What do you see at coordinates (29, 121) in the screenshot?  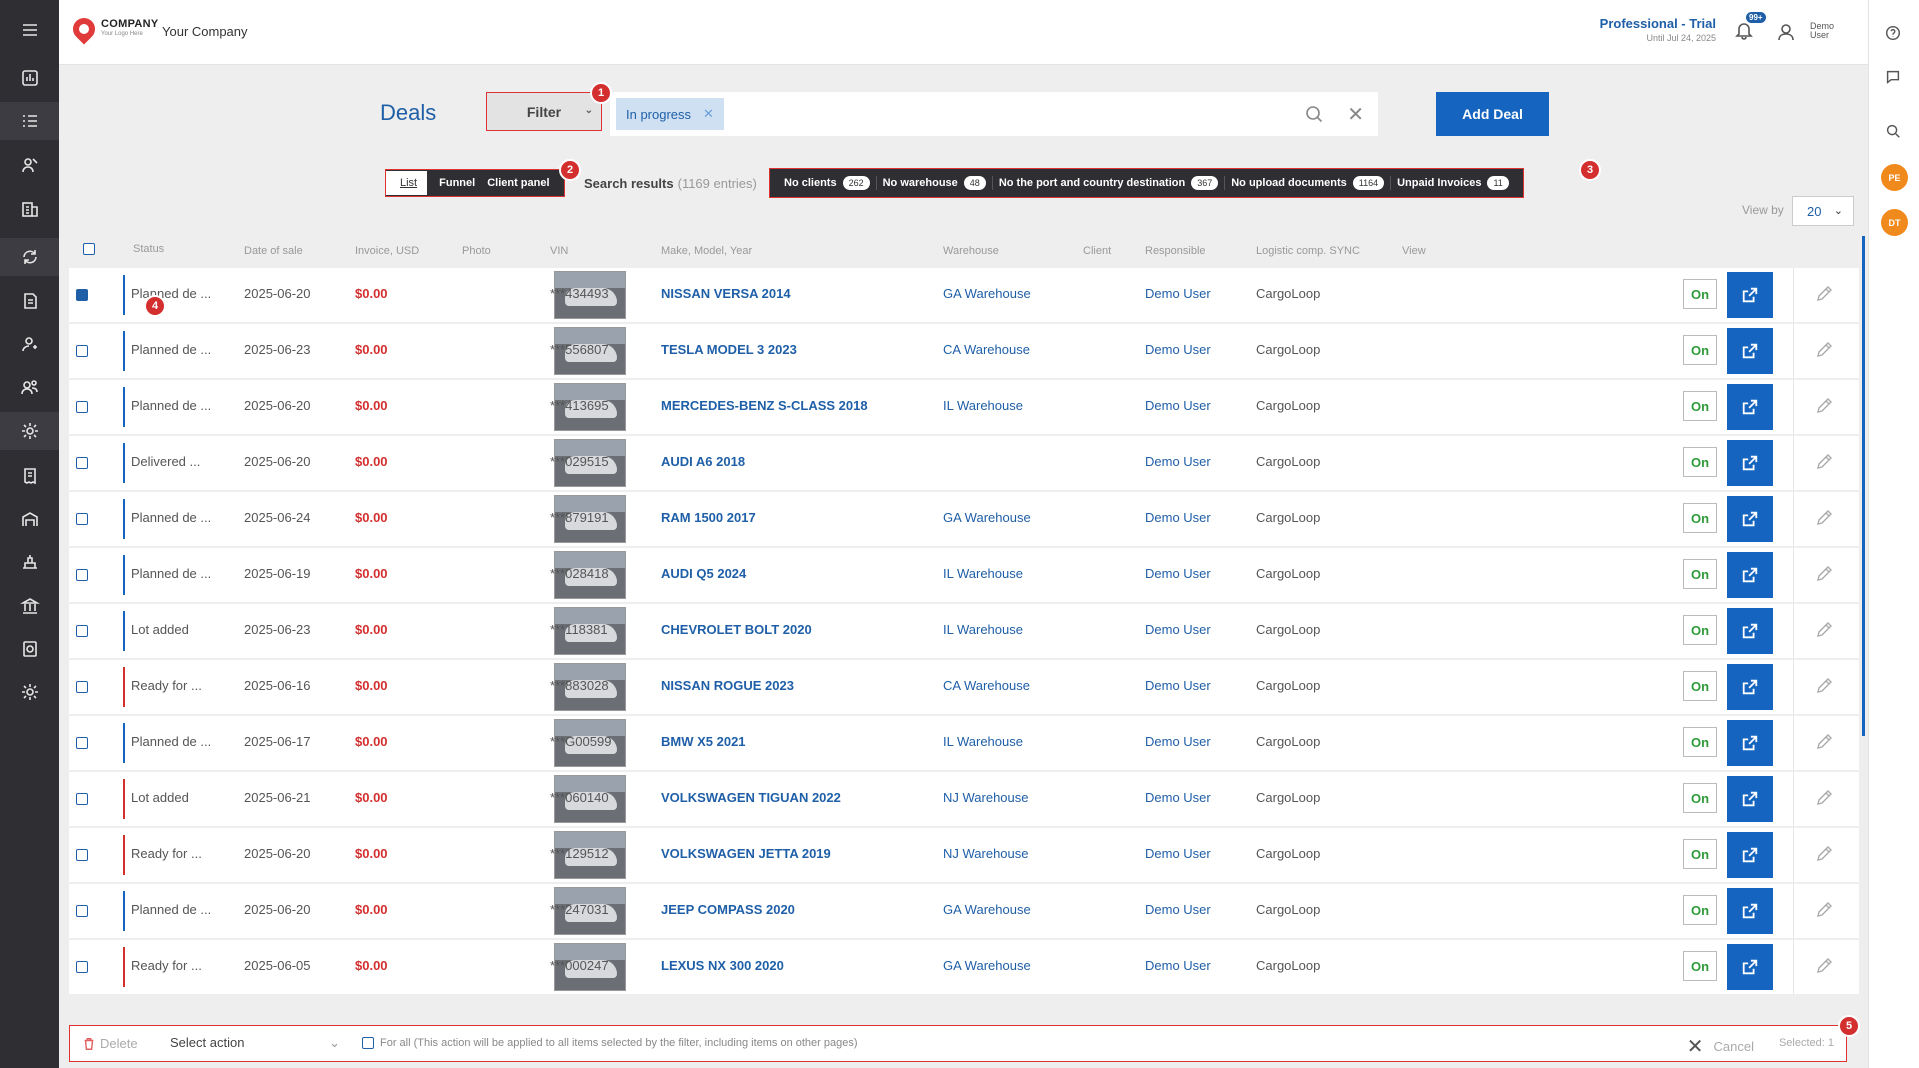 I see `deals-list-icon` at bounding box center [29, 121].